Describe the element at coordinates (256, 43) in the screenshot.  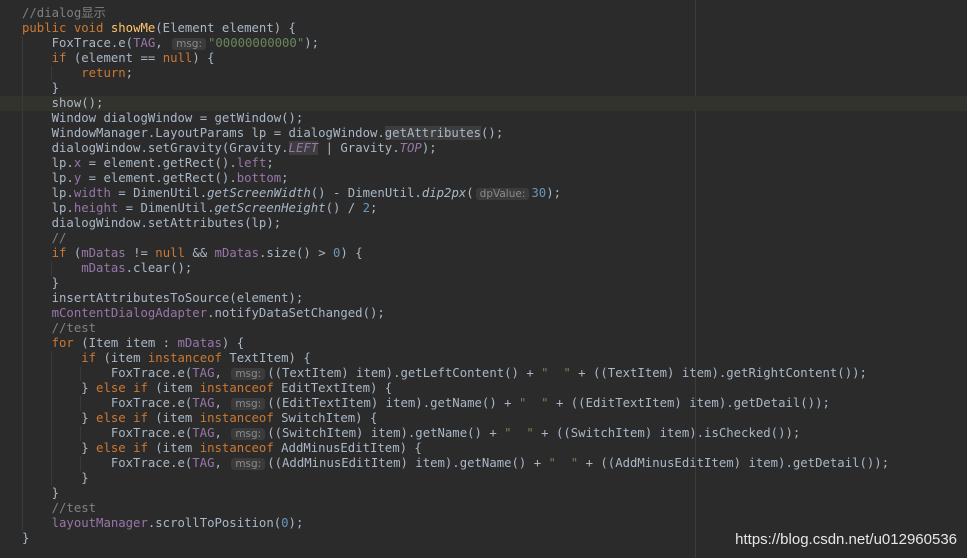
I see `string-literal: "00000000000"` at that location.